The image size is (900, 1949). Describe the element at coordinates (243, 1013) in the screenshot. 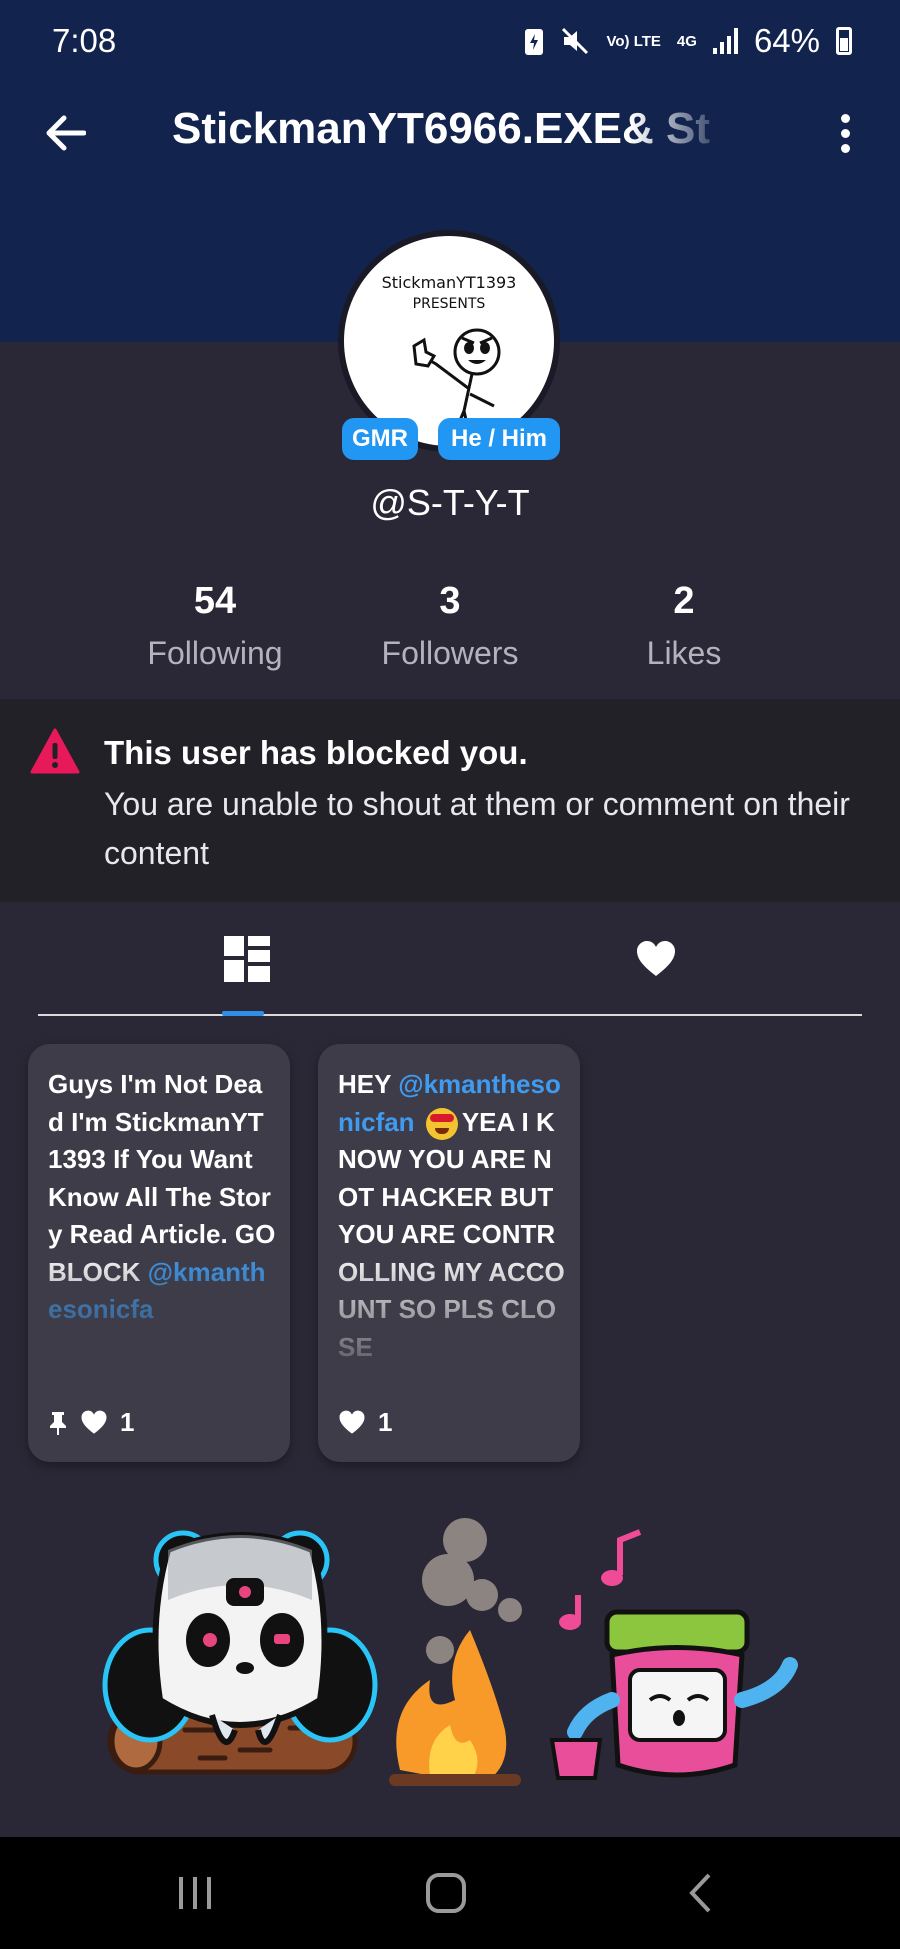

I see `tab-selected-indicator` at that location.